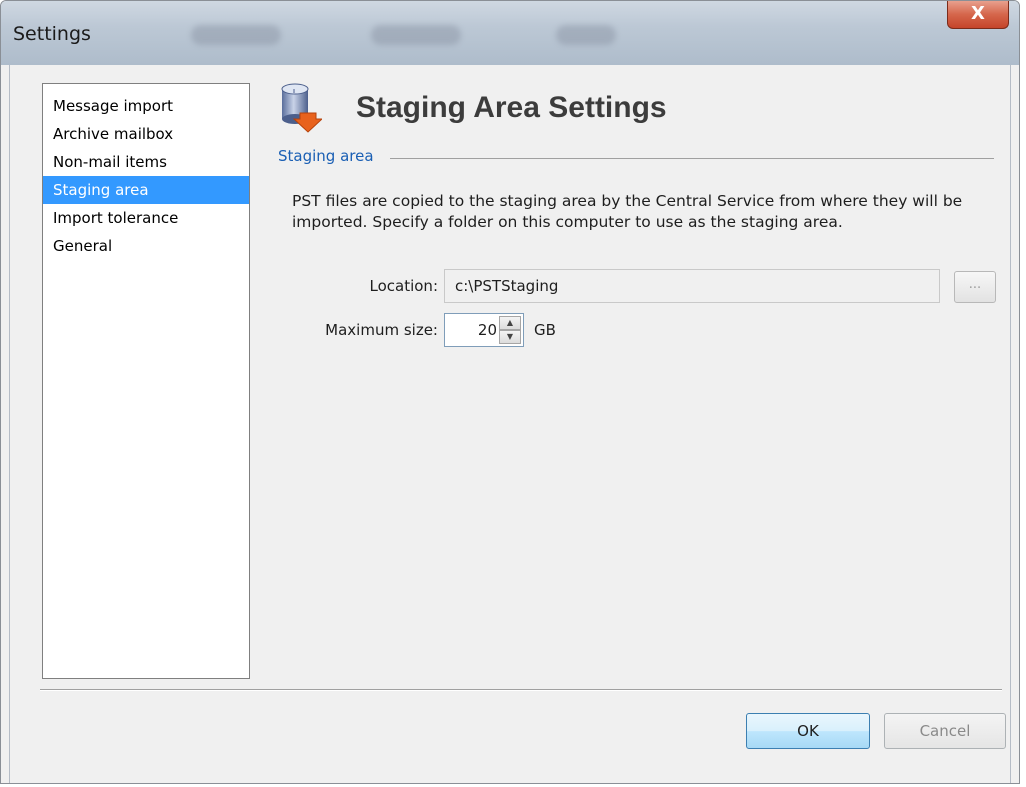 This screenshot has height=787, width=1026. Describe the element at coordinates (404, 286) in the screenshot. I see `location-label: Location:` at that location.